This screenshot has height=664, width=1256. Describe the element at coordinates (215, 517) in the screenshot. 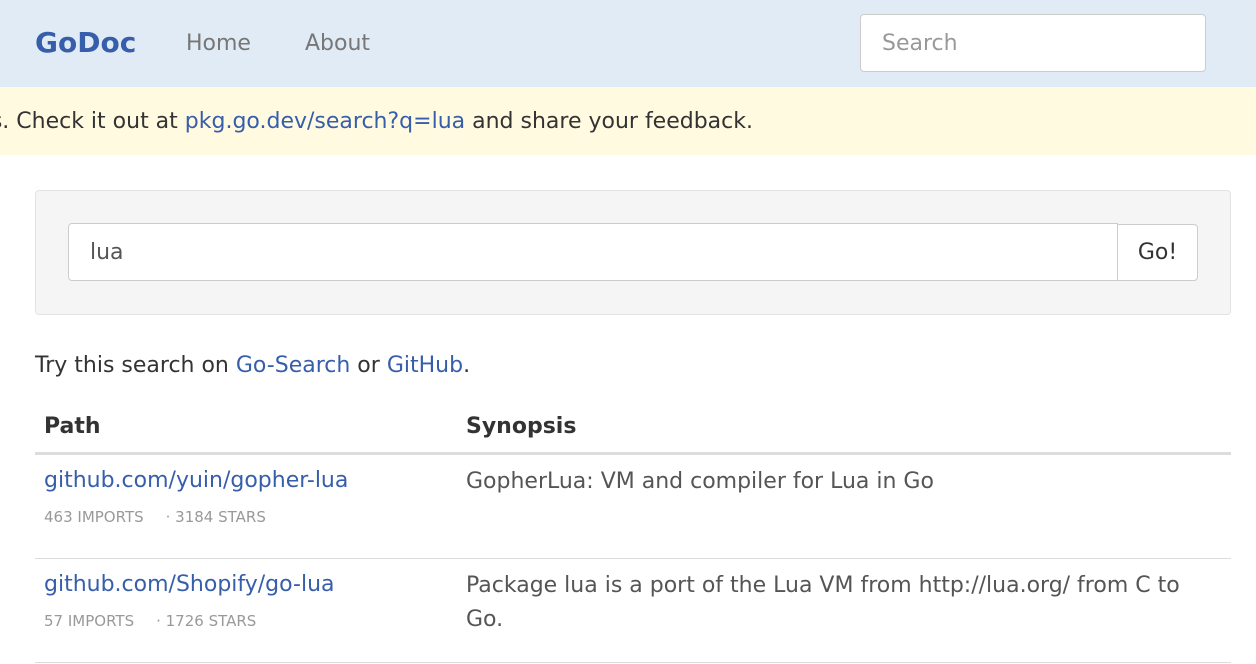

I see `stars-count: · 3184 STARS` at that location.